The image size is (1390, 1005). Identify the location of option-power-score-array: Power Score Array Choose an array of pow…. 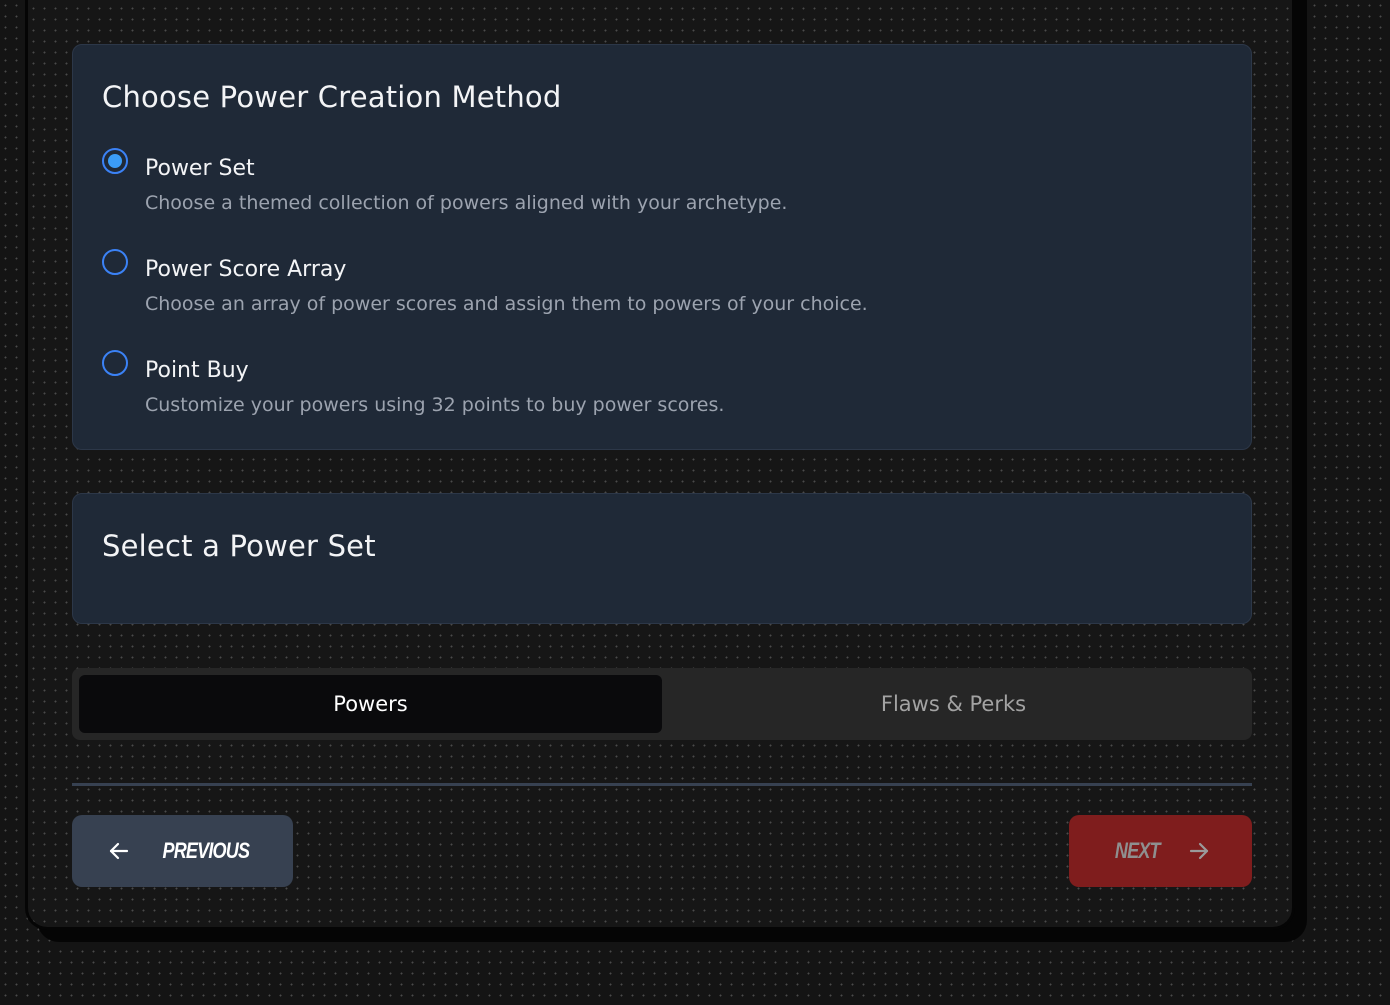
(651, 288).